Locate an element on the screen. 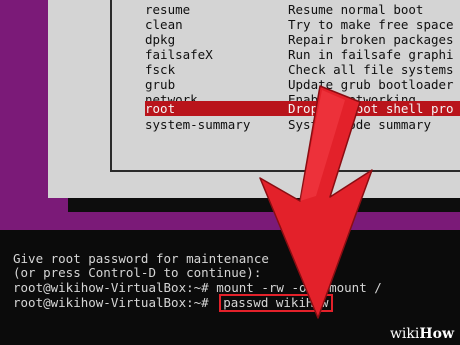  watermark-wiki: wiki is located at coordinates (404, 334).